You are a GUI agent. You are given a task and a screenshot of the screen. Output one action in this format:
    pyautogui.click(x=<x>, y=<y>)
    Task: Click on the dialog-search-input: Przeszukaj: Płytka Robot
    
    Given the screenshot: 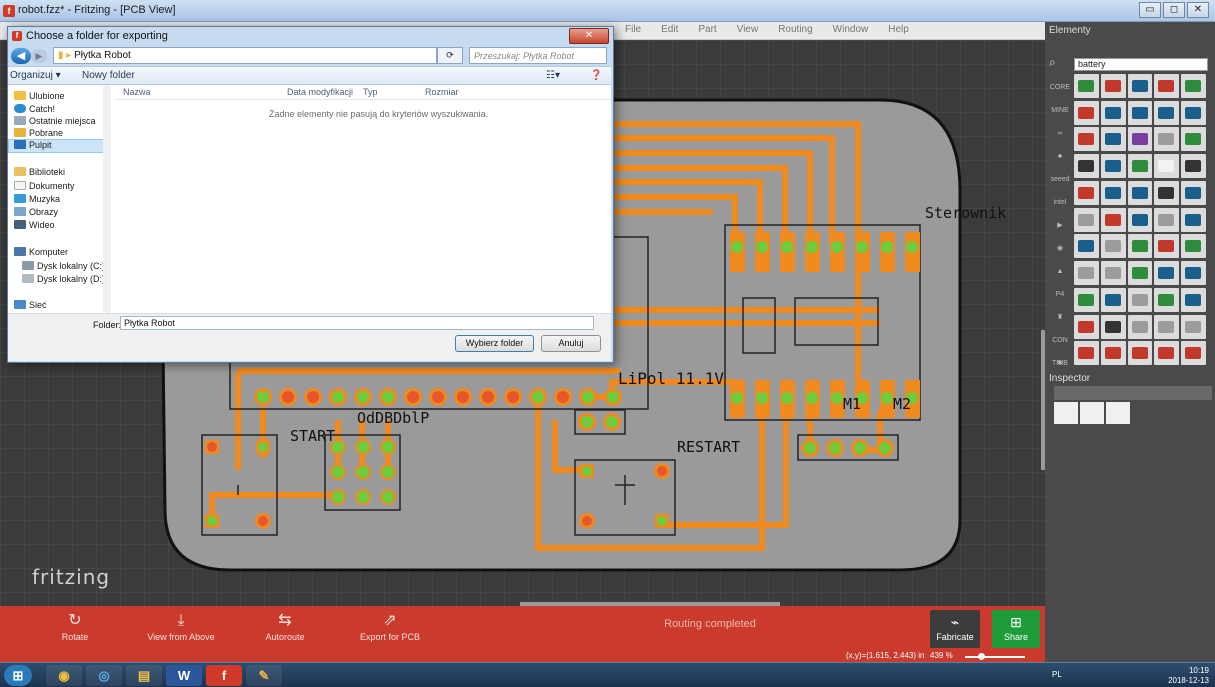 What is the action you would take?
    pyautogui.click(x=538, y=55)
    